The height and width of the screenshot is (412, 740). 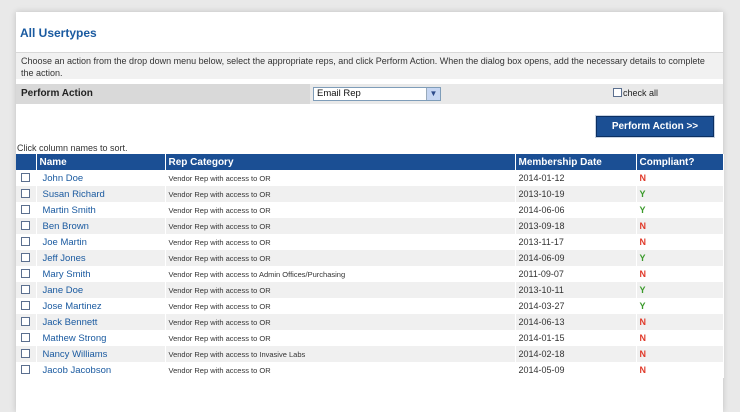 What do you see at coordinates (101, 306) in the screenshot?
I see `rep-name-link: Jose Martinez` at bounding box center [101, 306].